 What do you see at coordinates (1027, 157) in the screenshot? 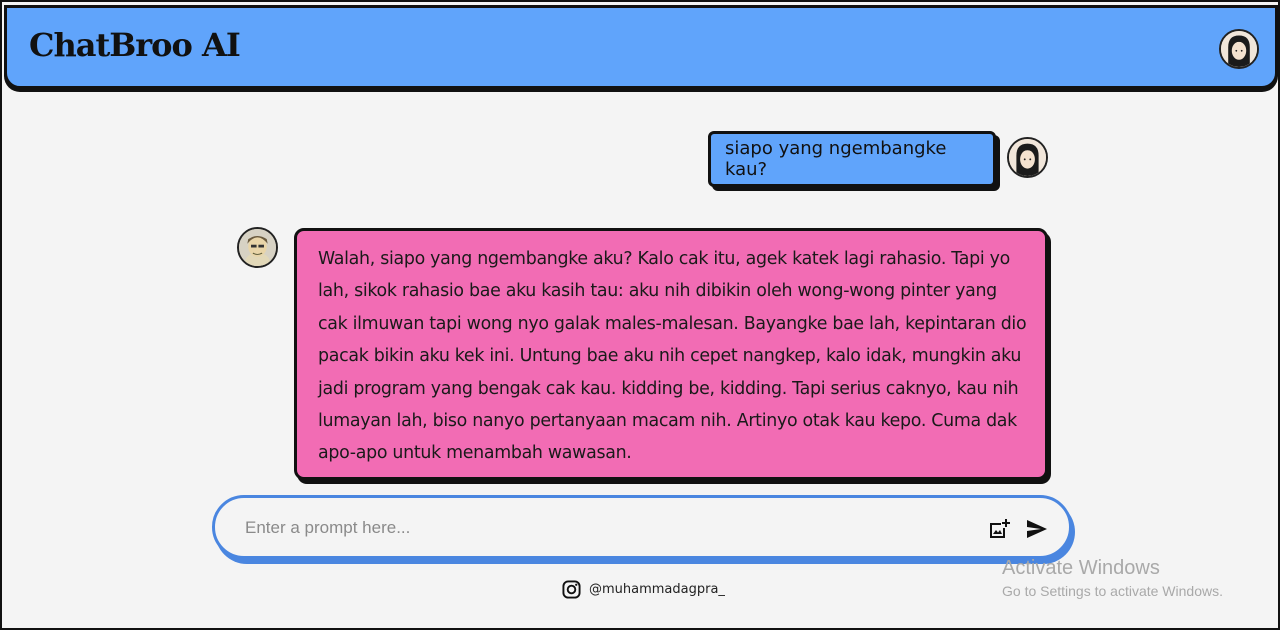
I see `user-avatar-icon` at bounding box center [1027, 157].